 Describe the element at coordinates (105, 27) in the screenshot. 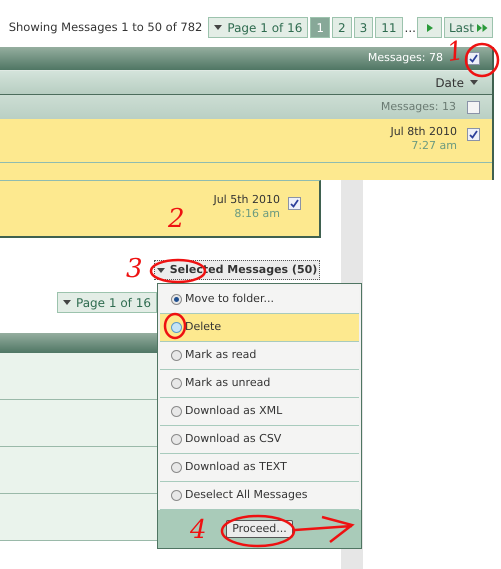

I see `results-summary: Showing Messages 1 to 50 of 782` at that location.